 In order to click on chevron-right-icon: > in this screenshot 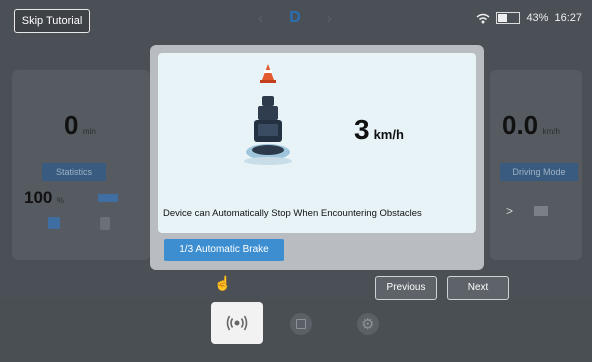, I will do `click(509, 211)`.